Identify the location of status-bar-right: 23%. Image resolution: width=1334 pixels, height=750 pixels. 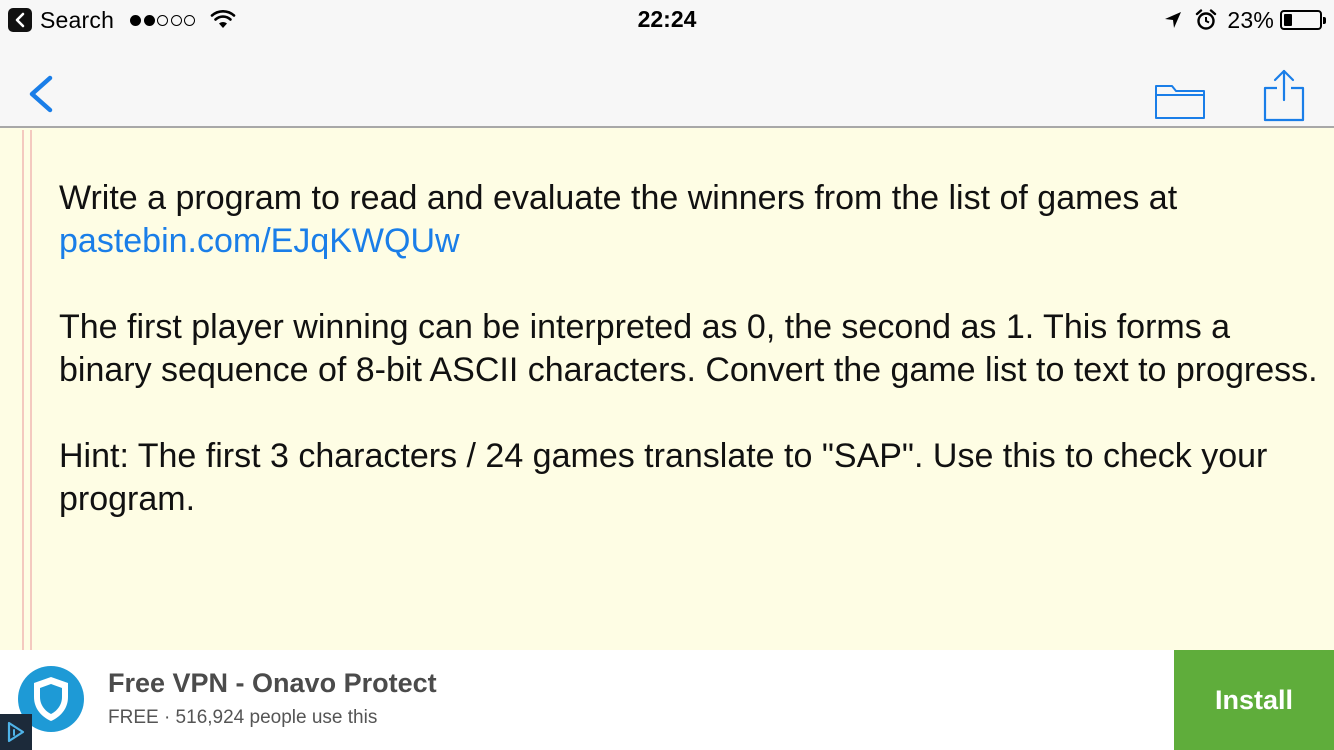
(1244, 20).